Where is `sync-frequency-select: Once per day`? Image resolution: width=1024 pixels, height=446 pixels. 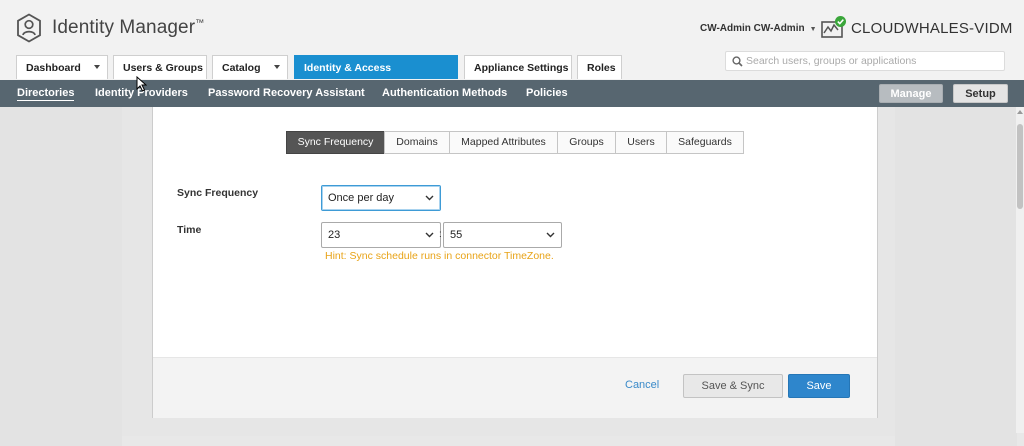 sync-frequency-select: Once per day is located at coordinates (381, 198).